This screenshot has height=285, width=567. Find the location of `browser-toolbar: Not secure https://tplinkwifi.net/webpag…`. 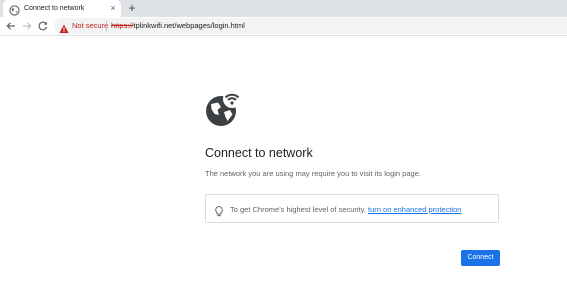

browser-toolbar: Not secure https://tplinkwifi.net/webpag… is located at coordinates (283, 26).